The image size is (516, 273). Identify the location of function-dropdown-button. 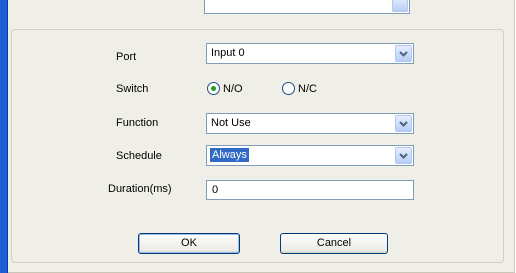
(403, 123).